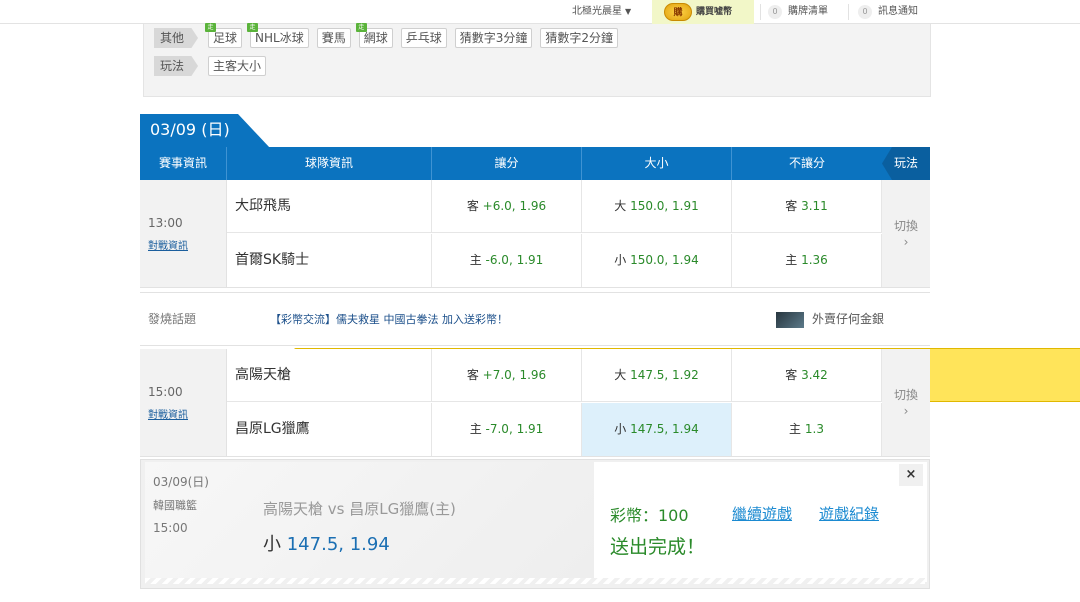 The image size is (1080, 602). I want to click on odd-value: 150.0, 1.91, so click(664, 206).